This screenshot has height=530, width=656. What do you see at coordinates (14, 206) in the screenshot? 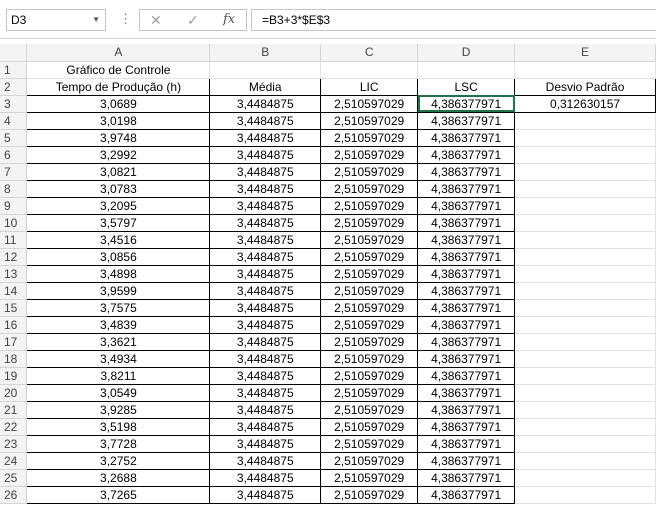
I see `row-header: 9` at bounding box center [14, 206].